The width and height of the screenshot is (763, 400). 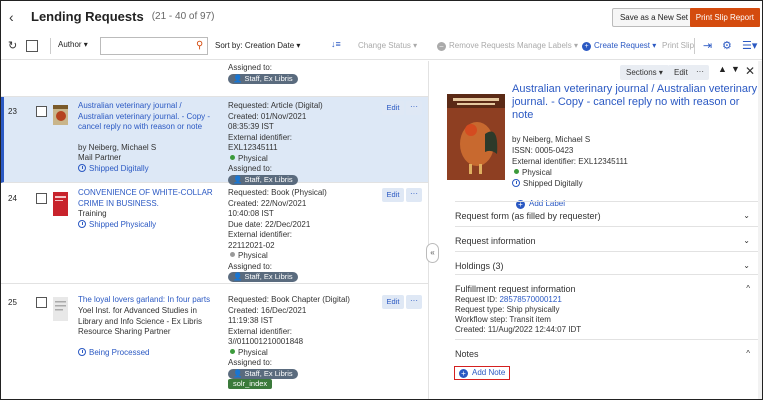 I want to click on create-request-label: Create Request, so click(x=622, y=45).